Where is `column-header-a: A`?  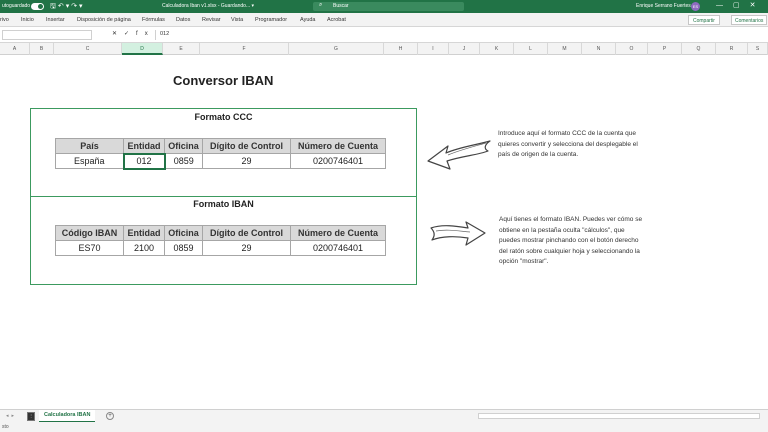
column-header-a: A is located at coordinates (15, 49).